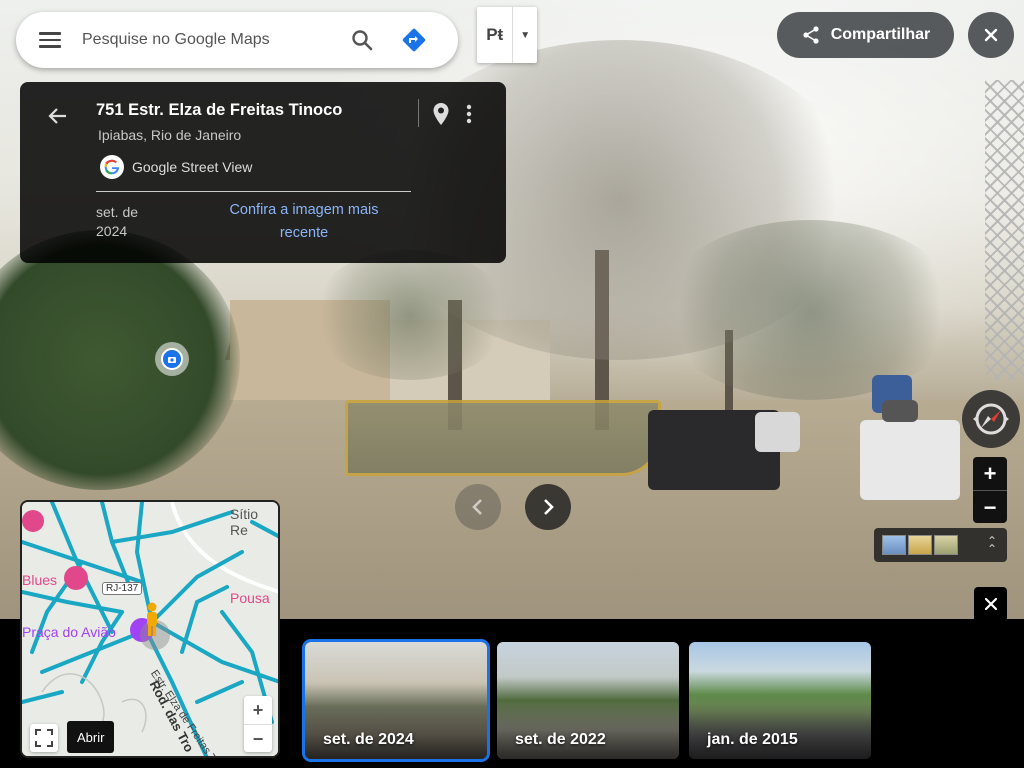  I want to click on search-icon, so click(362, 40).